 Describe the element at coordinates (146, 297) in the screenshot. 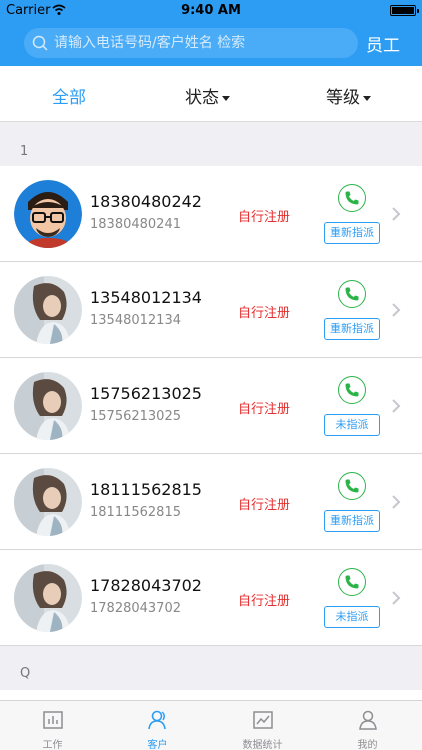

I see `customer-phone: 13548012134` at that location.